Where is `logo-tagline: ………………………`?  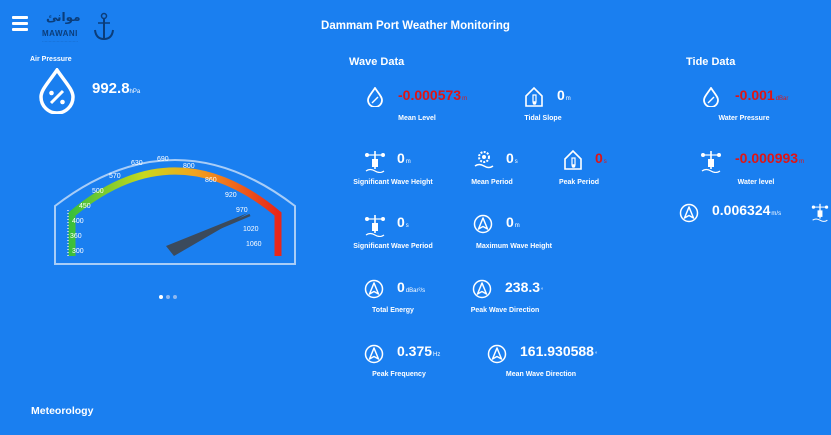
logo-tagline: ……………………… is located at coordinates (60, 40).